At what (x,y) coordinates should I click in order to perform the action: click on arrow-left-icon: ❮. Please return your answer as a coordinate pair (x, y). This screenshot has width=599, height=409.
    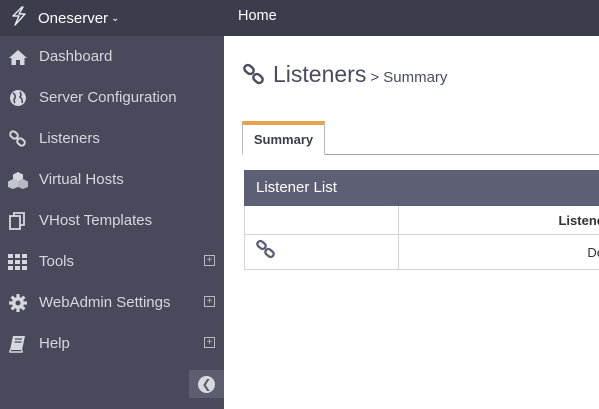
    Looking at the image, I should click on (206, 384).